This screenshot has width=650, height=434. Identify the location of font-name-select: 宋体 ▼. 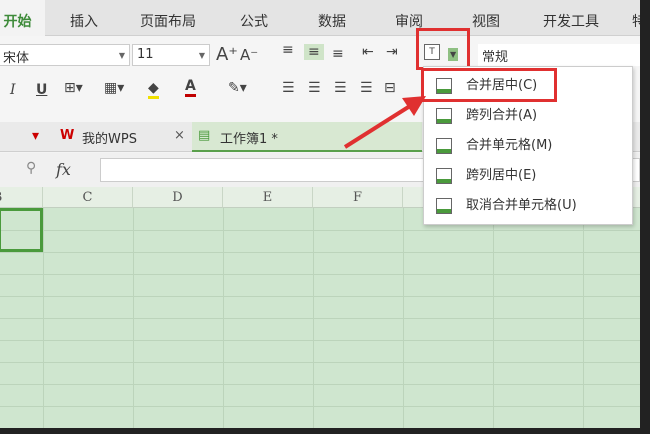
(65, 55).